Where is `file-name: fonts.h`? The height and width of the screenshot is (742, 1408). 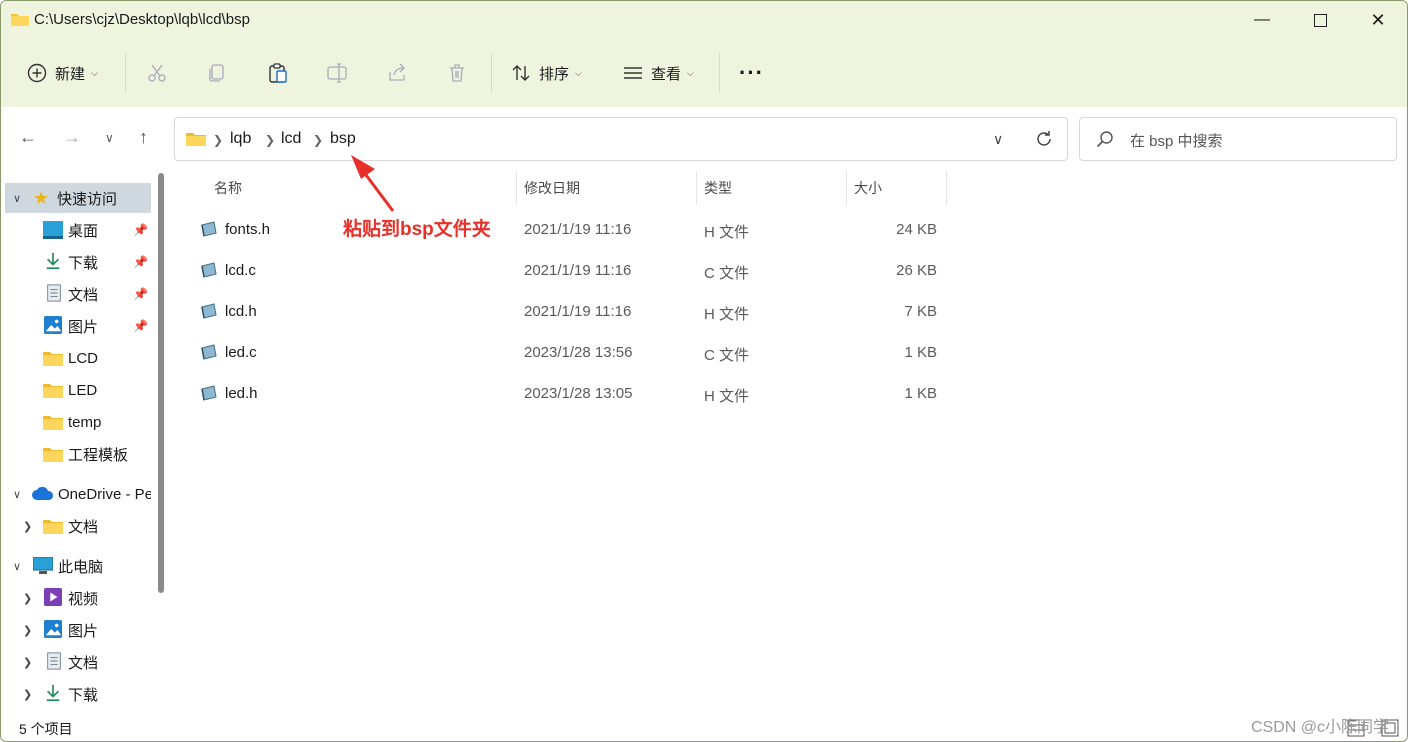 file-name: fonts.h is located at coordinates (248, 229).